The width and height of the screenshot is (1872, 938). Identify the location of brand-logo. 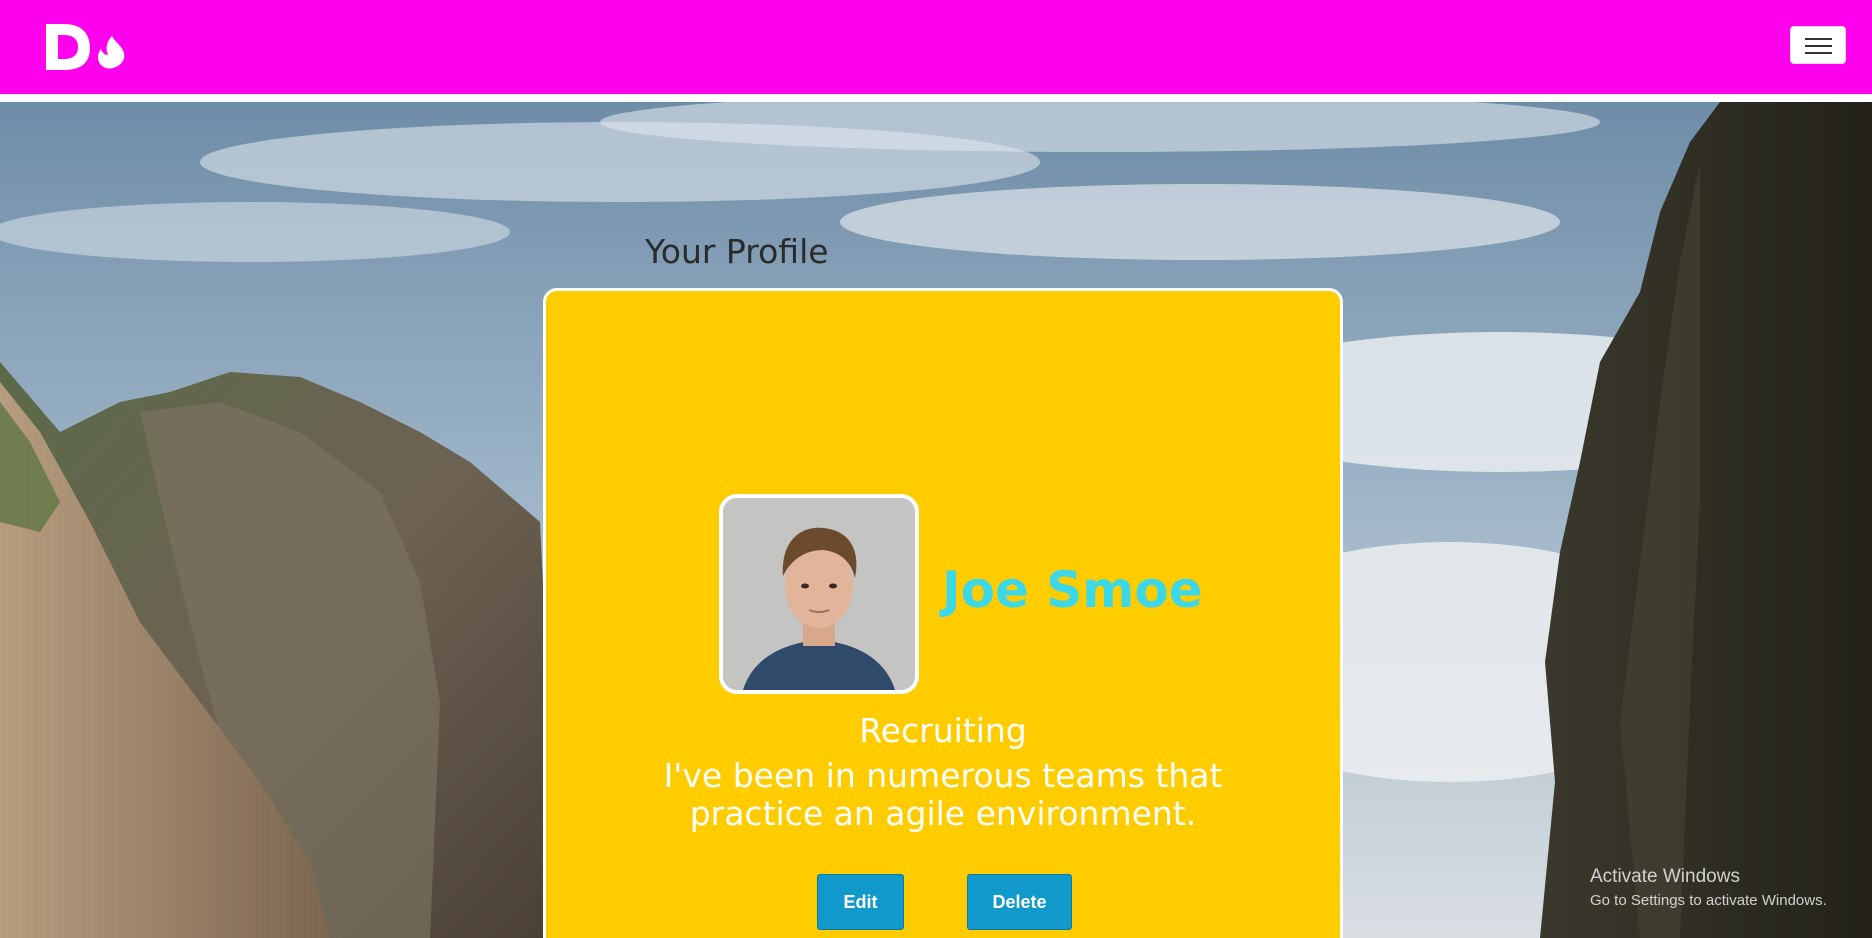
(86, 46).